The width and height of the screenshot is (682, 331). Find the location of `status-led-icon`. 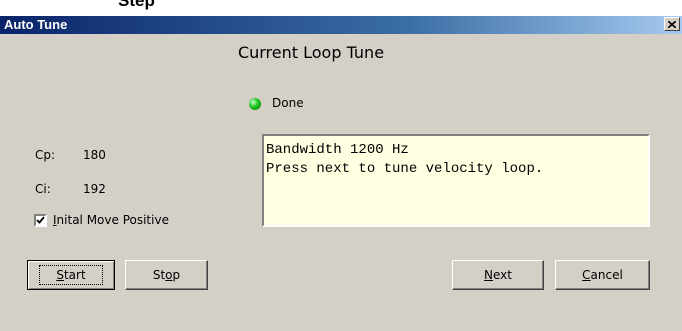

status-led-icon is located at coordinates (255, 104).